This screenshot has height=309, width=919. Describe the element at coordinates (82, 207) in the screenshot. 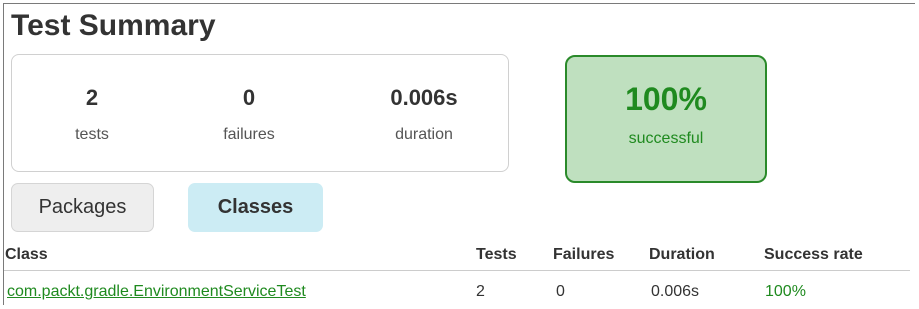

I see `tab-packages: Packages` at that location.